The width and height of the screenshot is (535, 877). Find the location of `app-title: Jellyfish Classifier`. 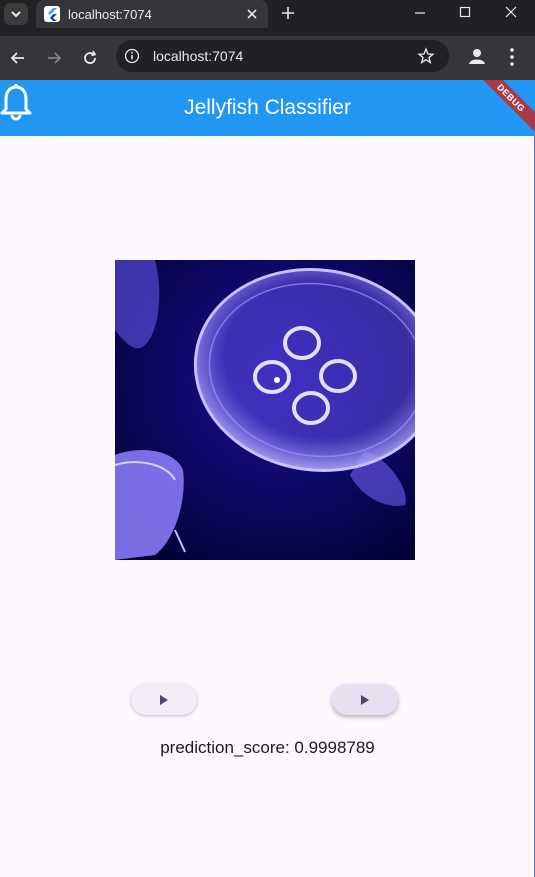

app-title: Jellyfish Classifier is located at coordinates (267, 107).